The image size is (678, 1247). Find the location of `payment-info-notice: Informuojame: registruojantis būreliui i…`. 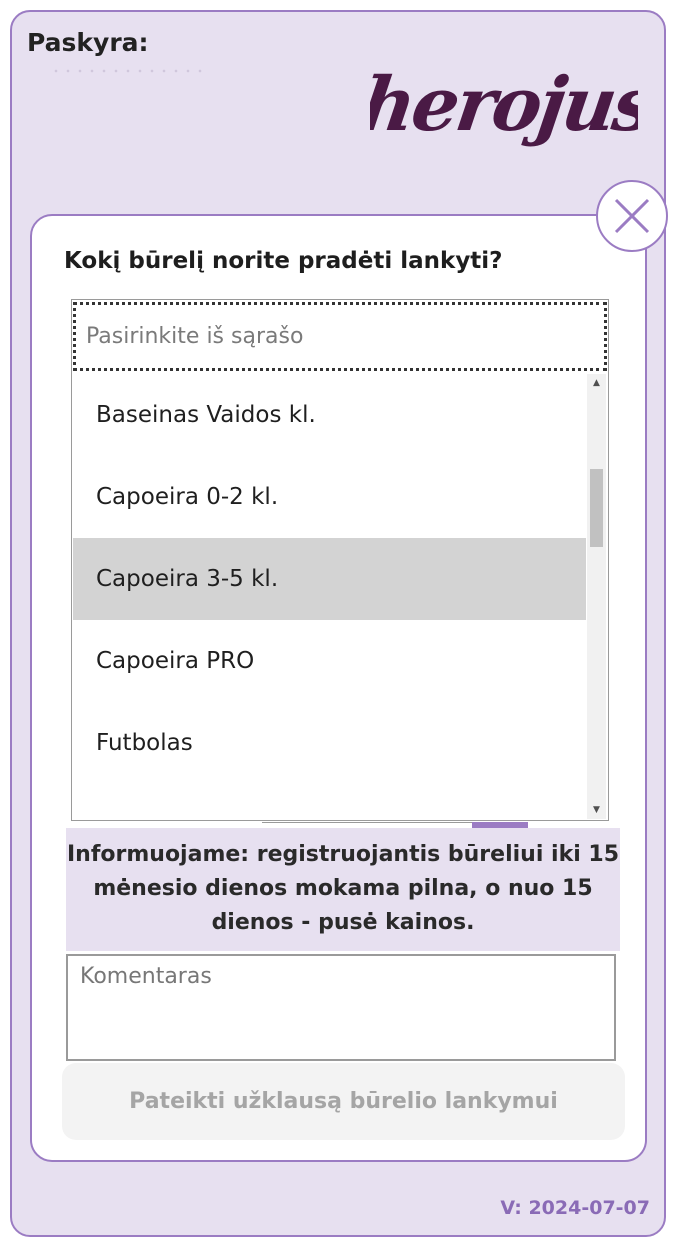

payment-info-notice: Informuojame: registruojantis būreliui i… is located at coordinates (343, 889).